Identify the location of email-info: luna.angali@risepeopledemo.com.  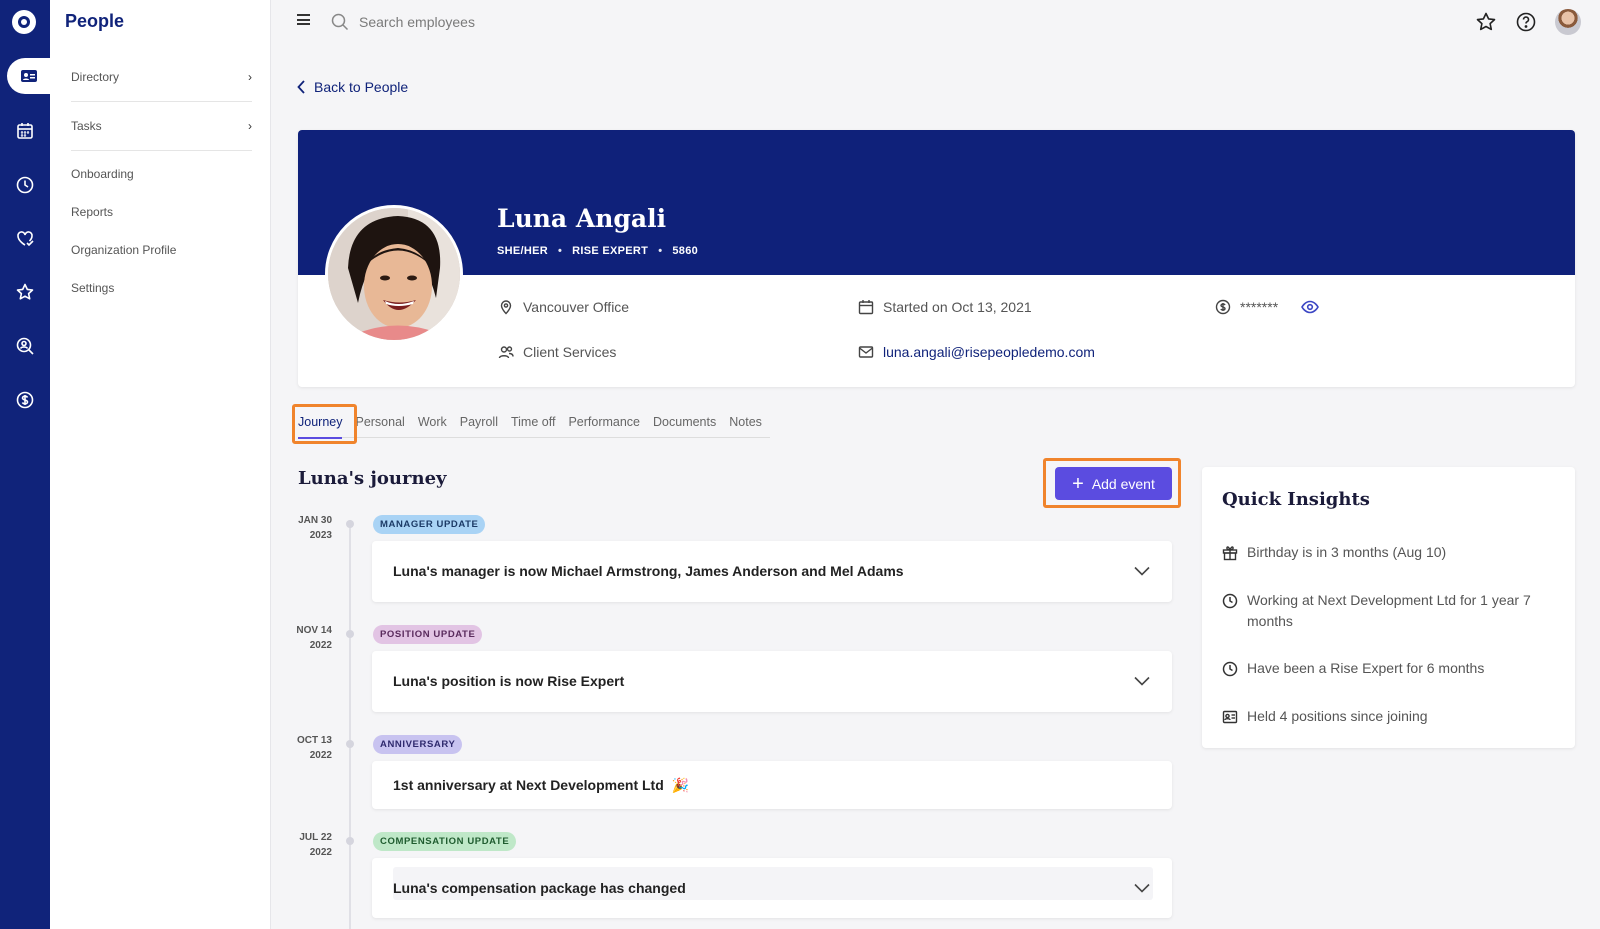
(976, 352).